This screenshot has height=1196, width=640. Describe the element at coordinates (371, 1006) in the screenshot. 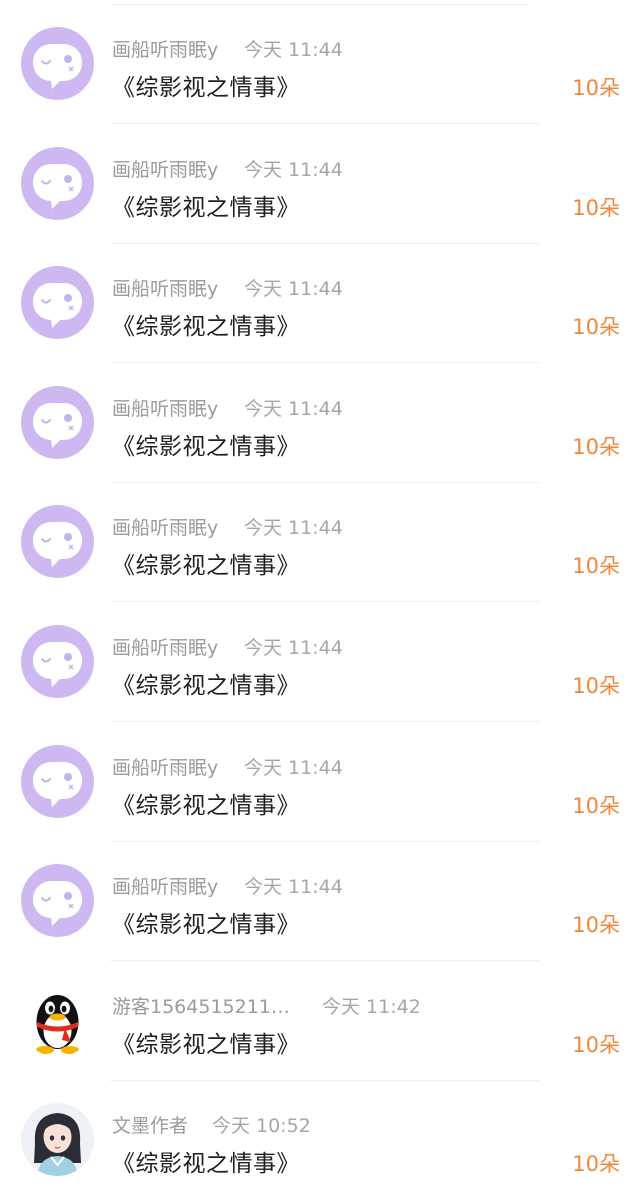

I see `gift-time: 今天 11:42` at that location.